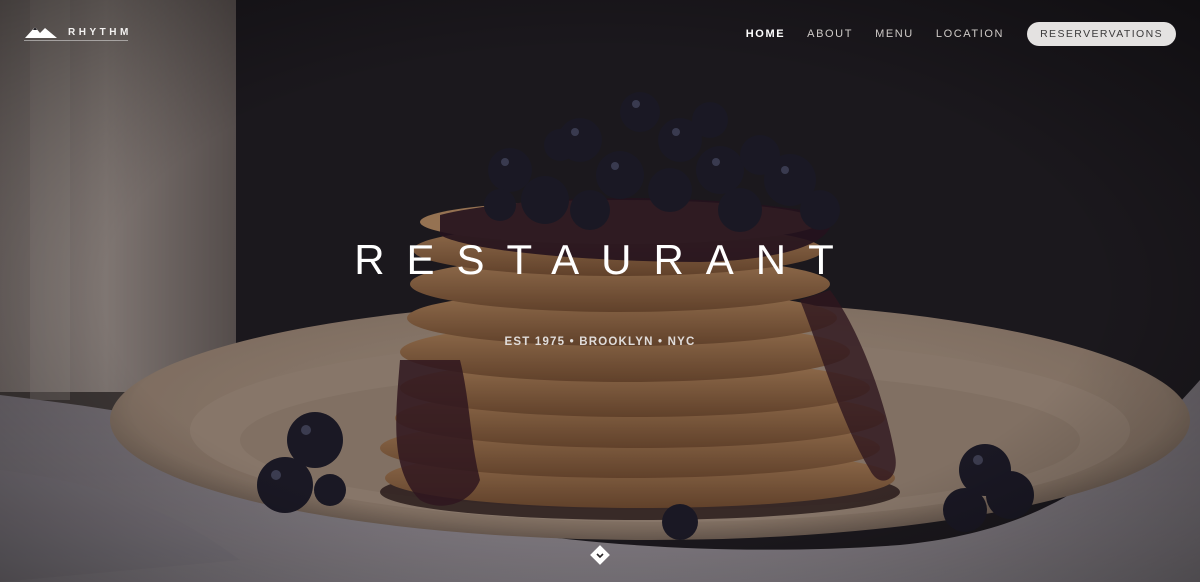 The height and width of the screenshot is (582, 1200). What do you see at coordinates (600, 342) in the screenshot?
I see `hero-tagline: EST 1975 • BROOKLYN • NYC` at bounding box center [600, 342].